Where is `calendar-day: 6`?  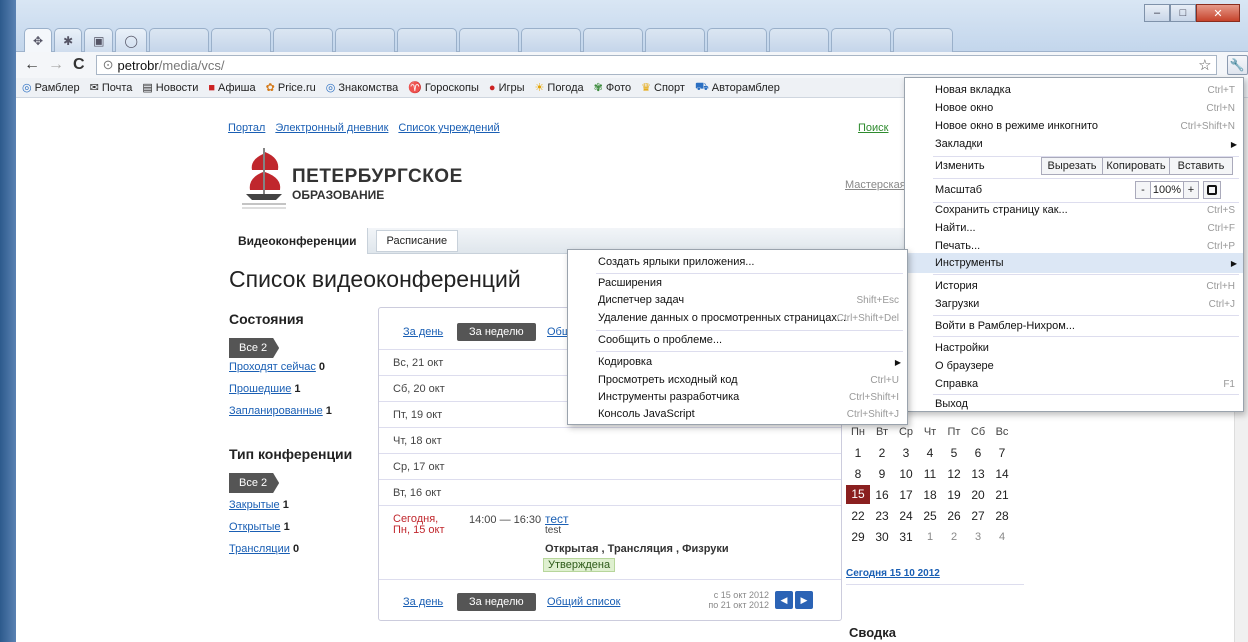 calendar-day: 6 is located at coordinates (978, 453).